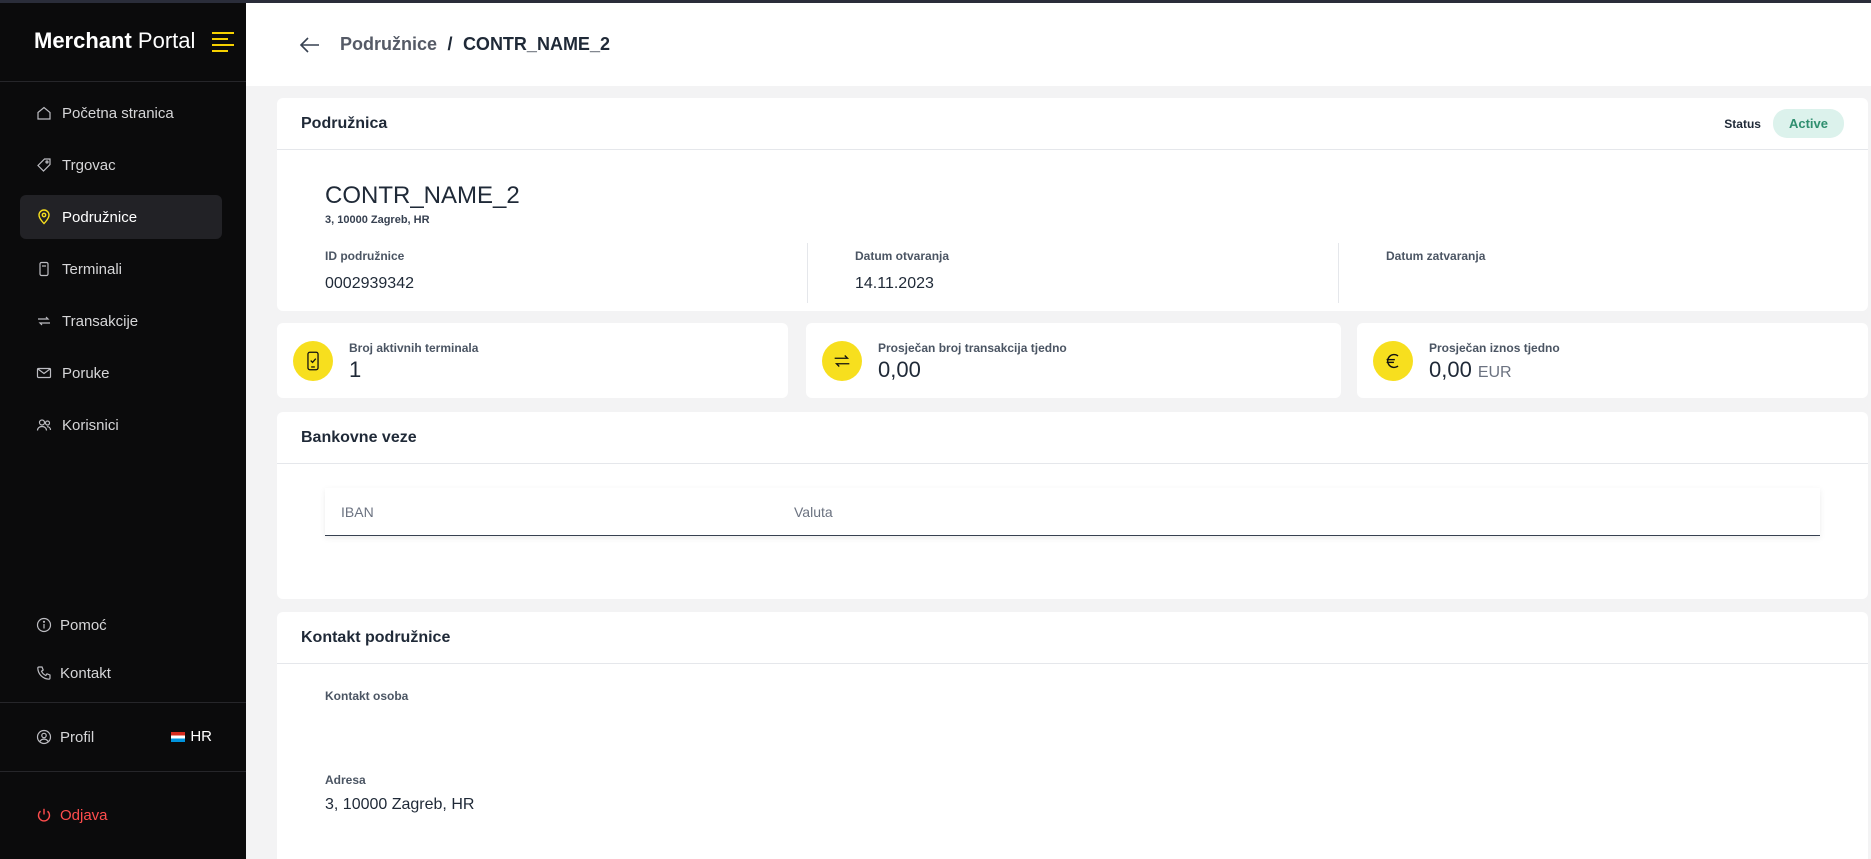  What do you see at coordinates (44, 425) in the screenshot?
I see `users-icon` at bounding box center [44, 425].